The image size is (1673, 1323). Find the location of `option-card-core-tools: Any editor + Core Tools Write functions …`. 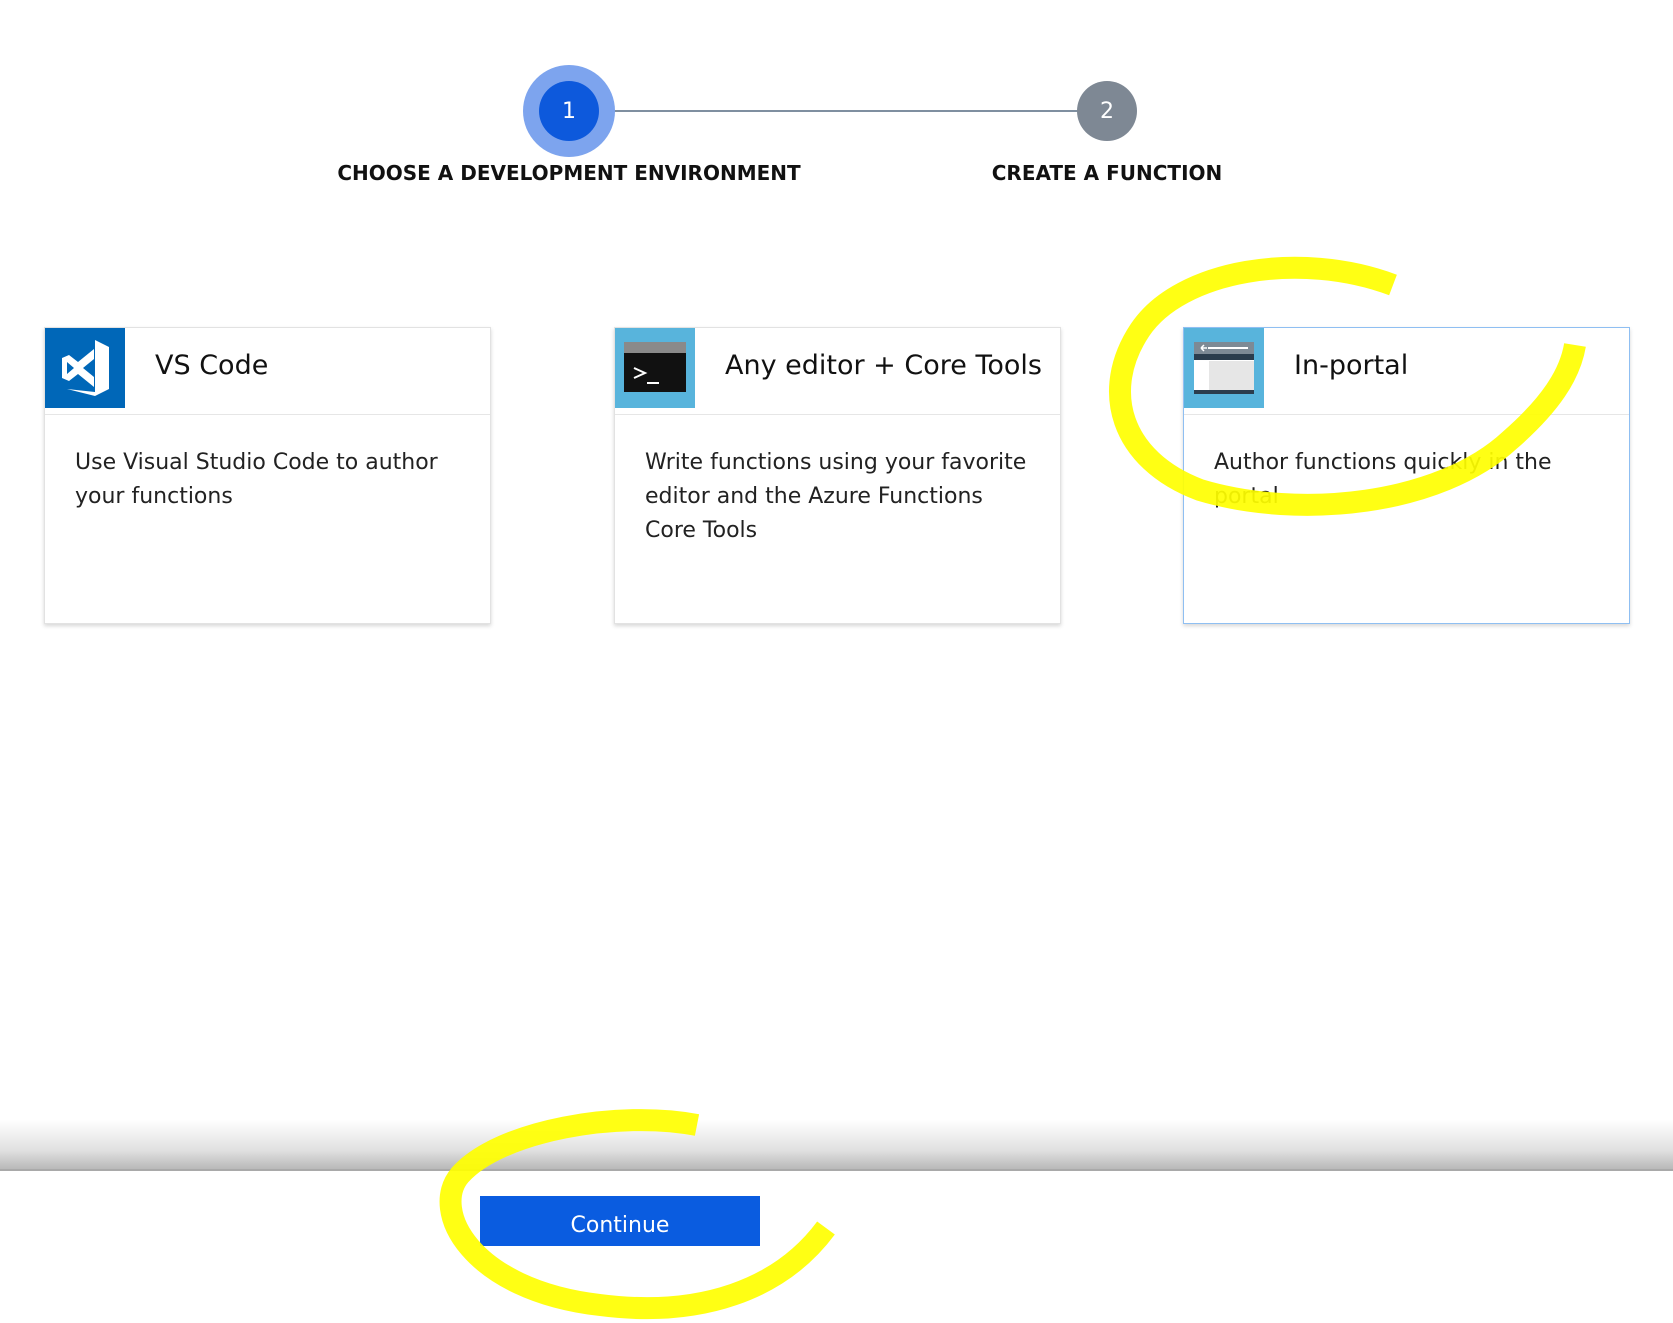

option-card-core-tools: Any editor + Core Tools Write functions … is located at coordinates (837, 475).